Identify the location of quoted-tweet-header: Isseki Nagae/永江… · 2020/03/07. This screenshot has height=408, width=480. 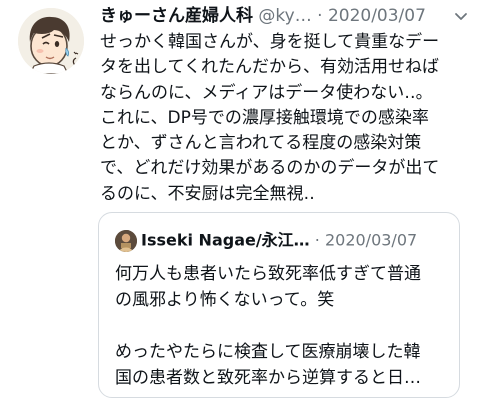
(280, 240).